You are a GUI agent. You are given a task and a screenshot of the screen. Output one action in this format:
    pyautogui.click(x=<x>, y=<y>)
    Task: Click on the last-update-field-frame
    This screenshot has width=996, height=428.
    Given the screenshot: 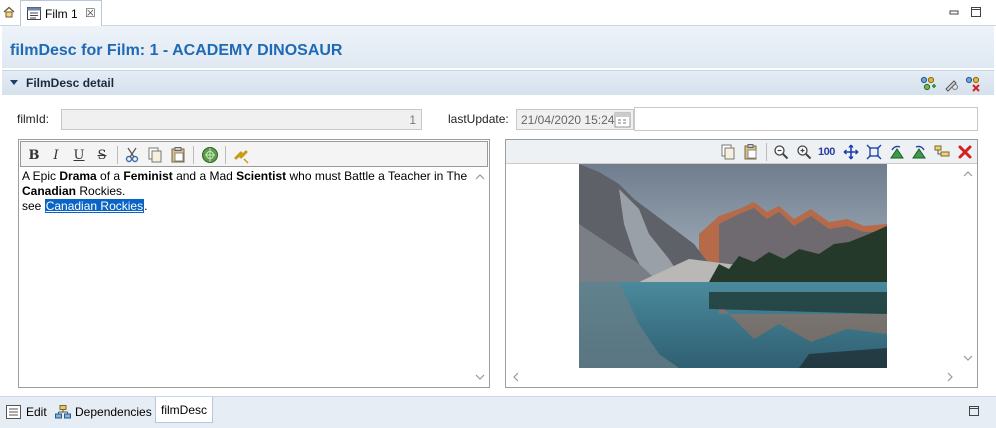 What is the action you would take?
    pyautogui.click(x=806, y=119)
    